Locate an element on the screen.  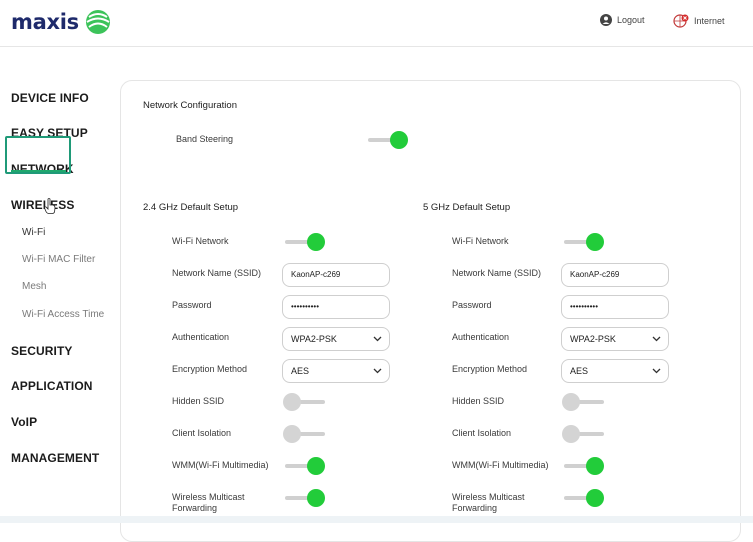
maxis-swirl-icon is located at coordinates (97, 22).